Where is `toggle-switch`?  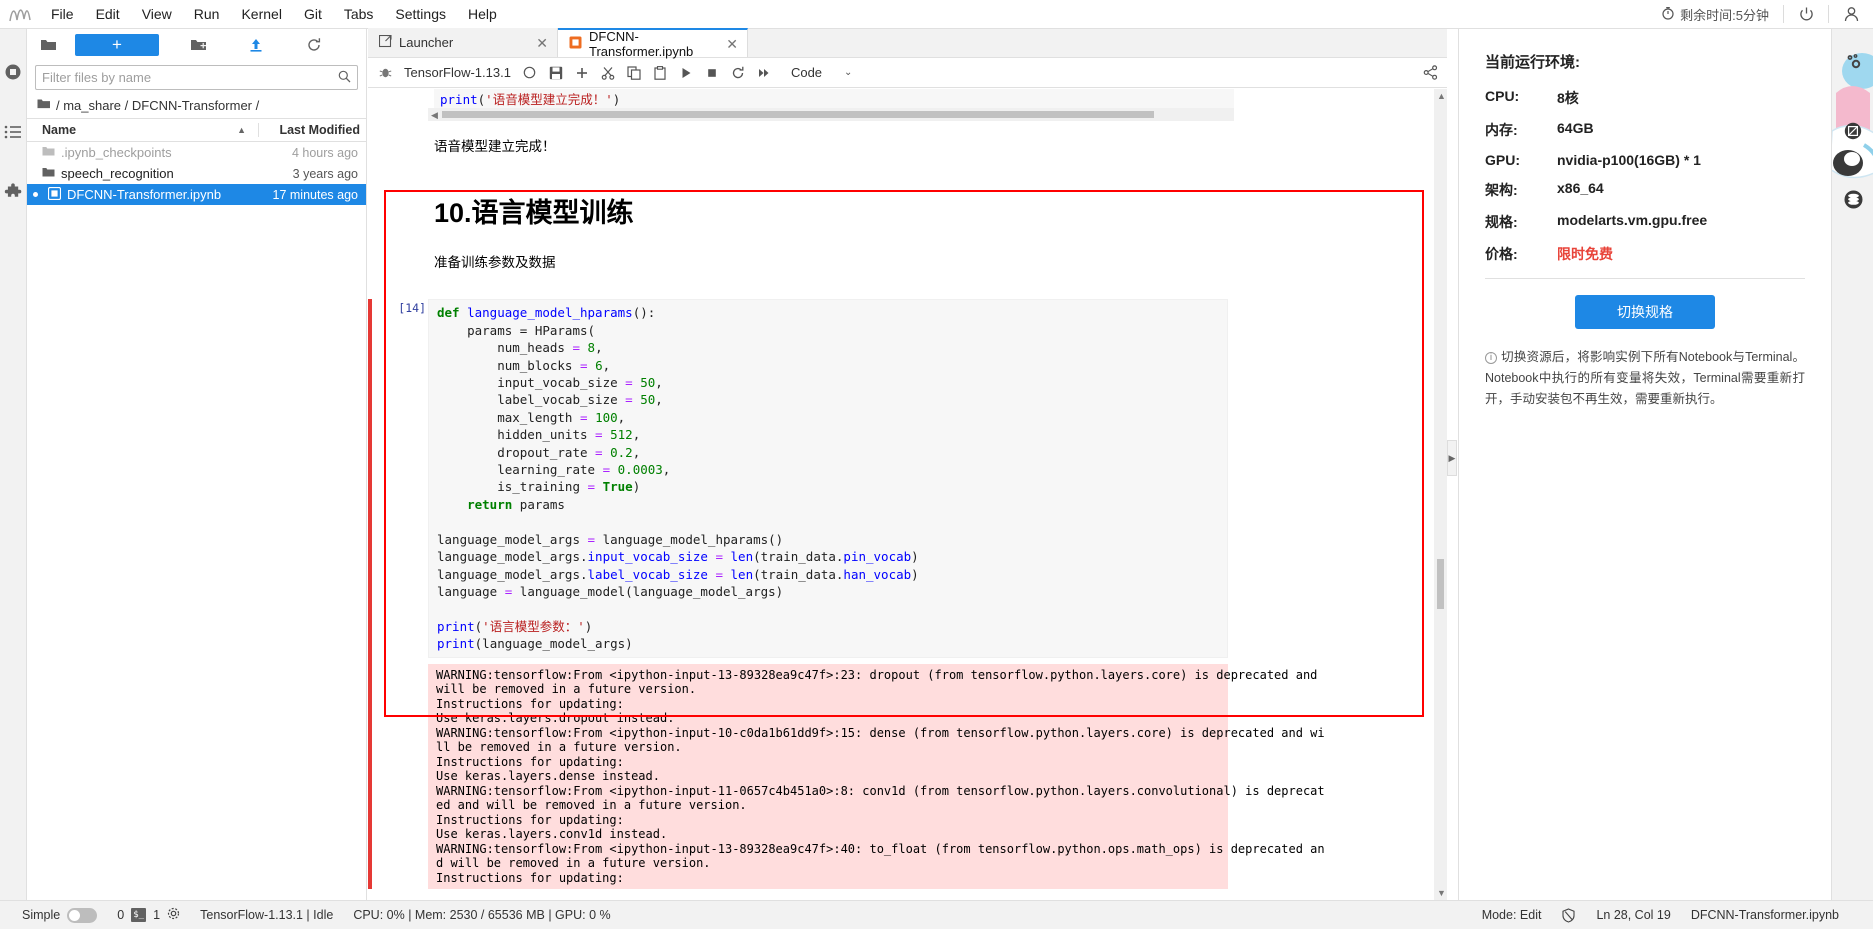
toggle-switch is located at coordinates (82, 915).